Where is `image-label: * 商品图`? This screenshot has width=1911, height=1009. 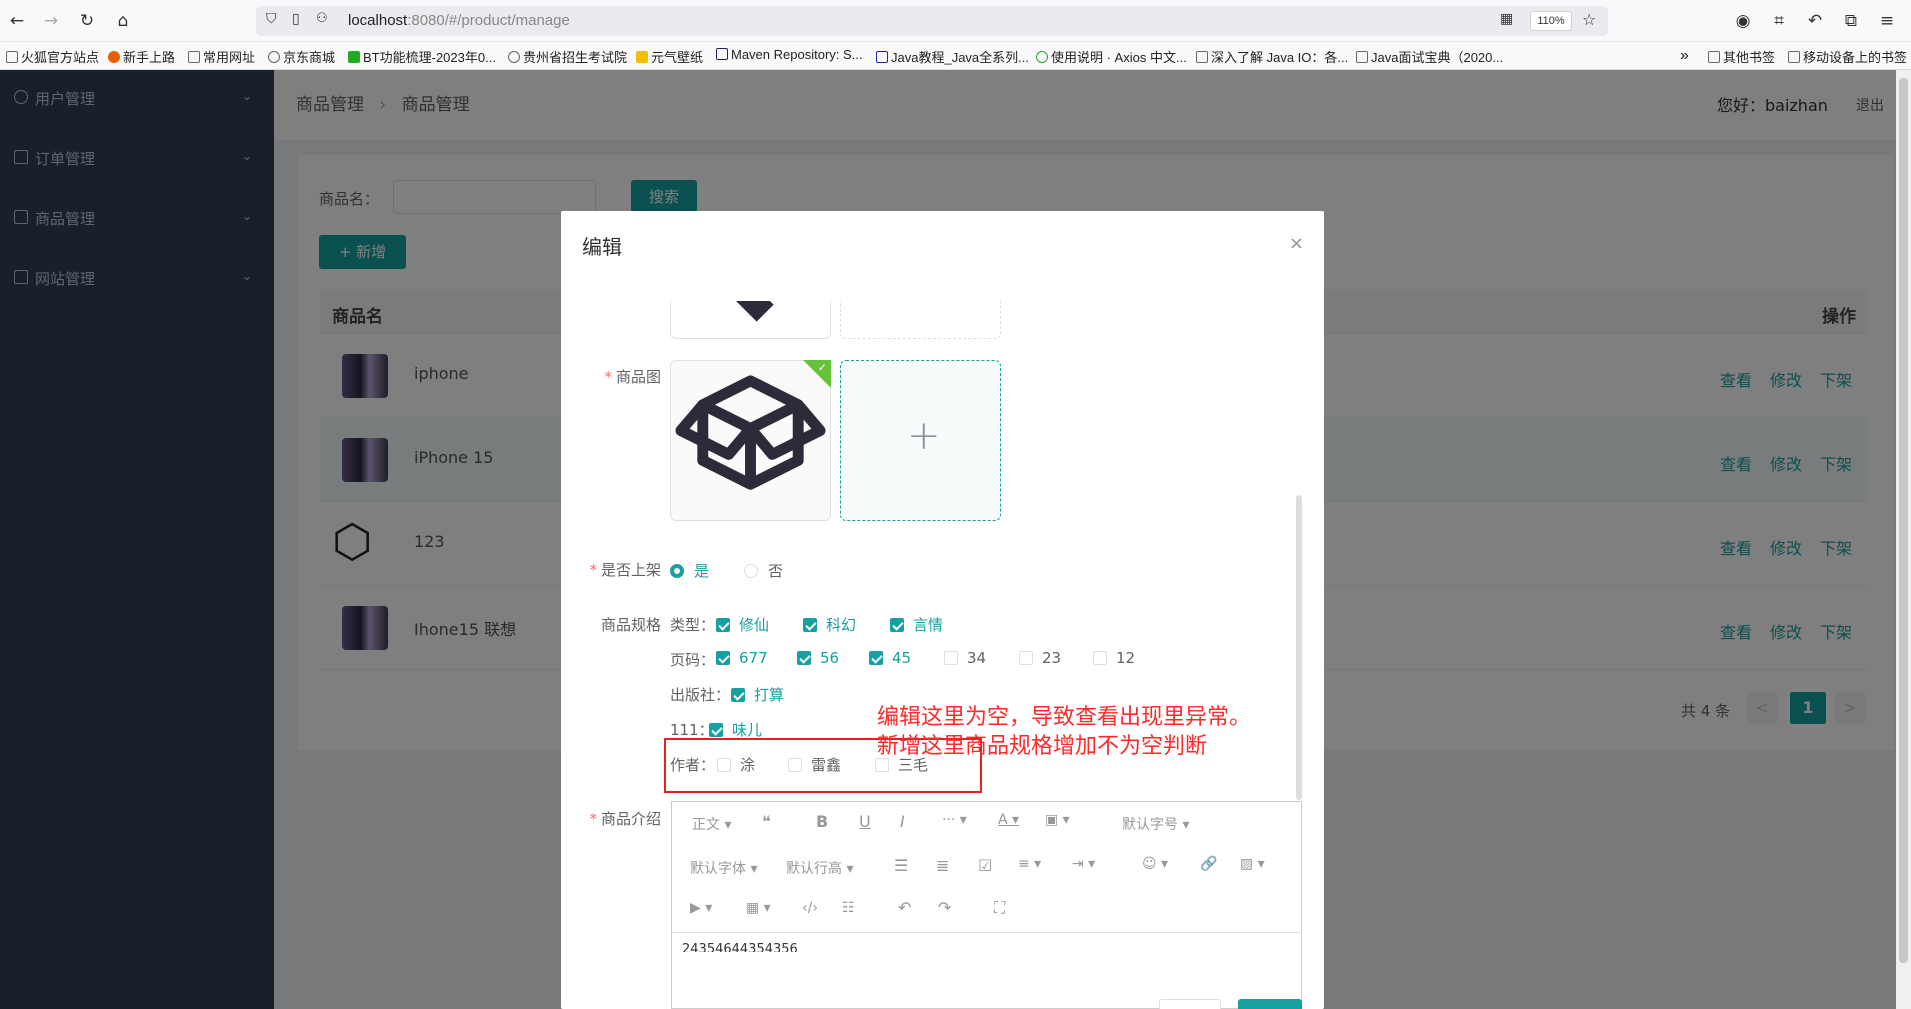 image-label: * 商品图 is located at coordinates (632, 377).